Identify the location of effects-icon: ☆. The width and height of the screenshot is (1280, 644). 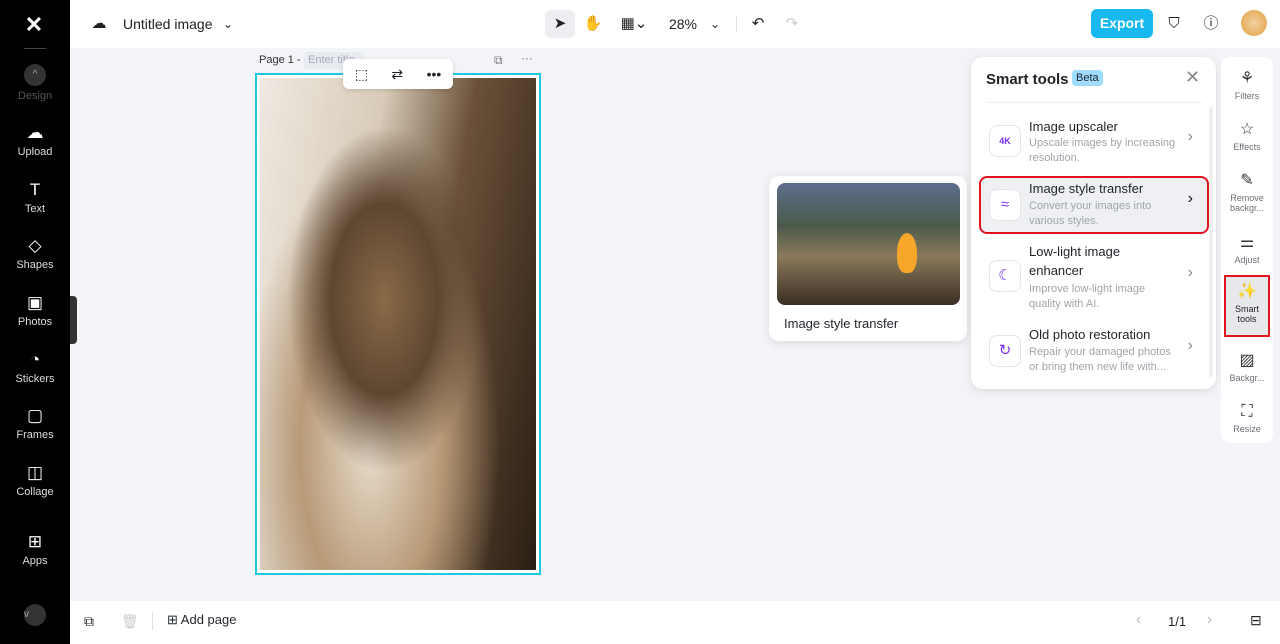
(1247, 129).